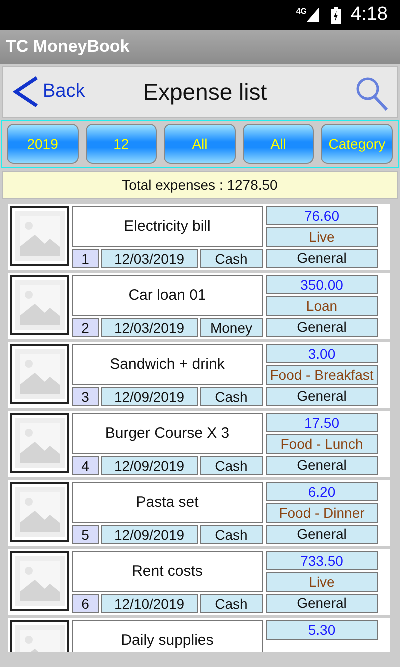 The image size is (400, 667). I want to click on expense-row: Rent costs 6 12/10/2019 Cash 733.50 Live General, so click(199, 582).